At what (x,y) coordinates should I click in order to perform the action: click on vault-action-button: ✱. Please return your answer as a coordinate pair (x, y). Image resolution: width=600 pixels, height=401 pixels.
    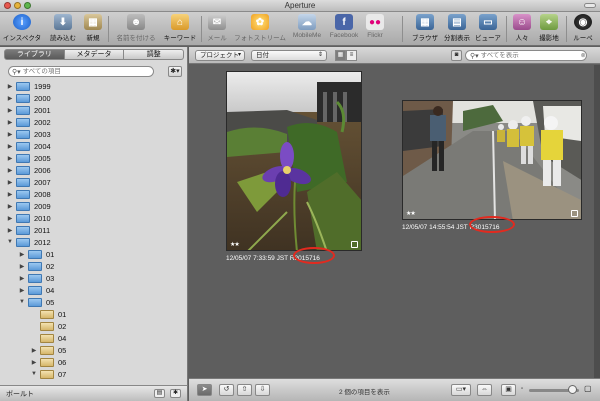
    Looking at the image, I should click on (175, 393).